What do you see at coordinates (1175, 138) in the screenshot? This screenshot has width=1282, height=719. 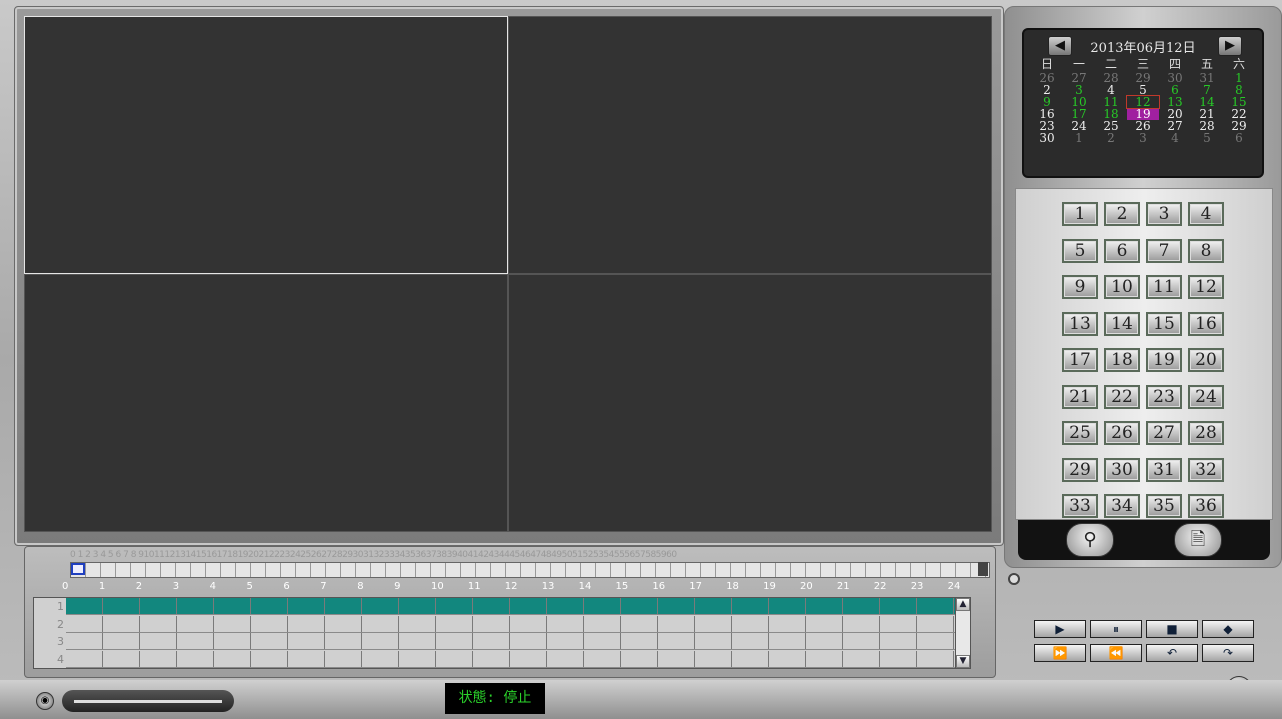 I see `calendar-day: 4` at bounding box center [1175, 138].